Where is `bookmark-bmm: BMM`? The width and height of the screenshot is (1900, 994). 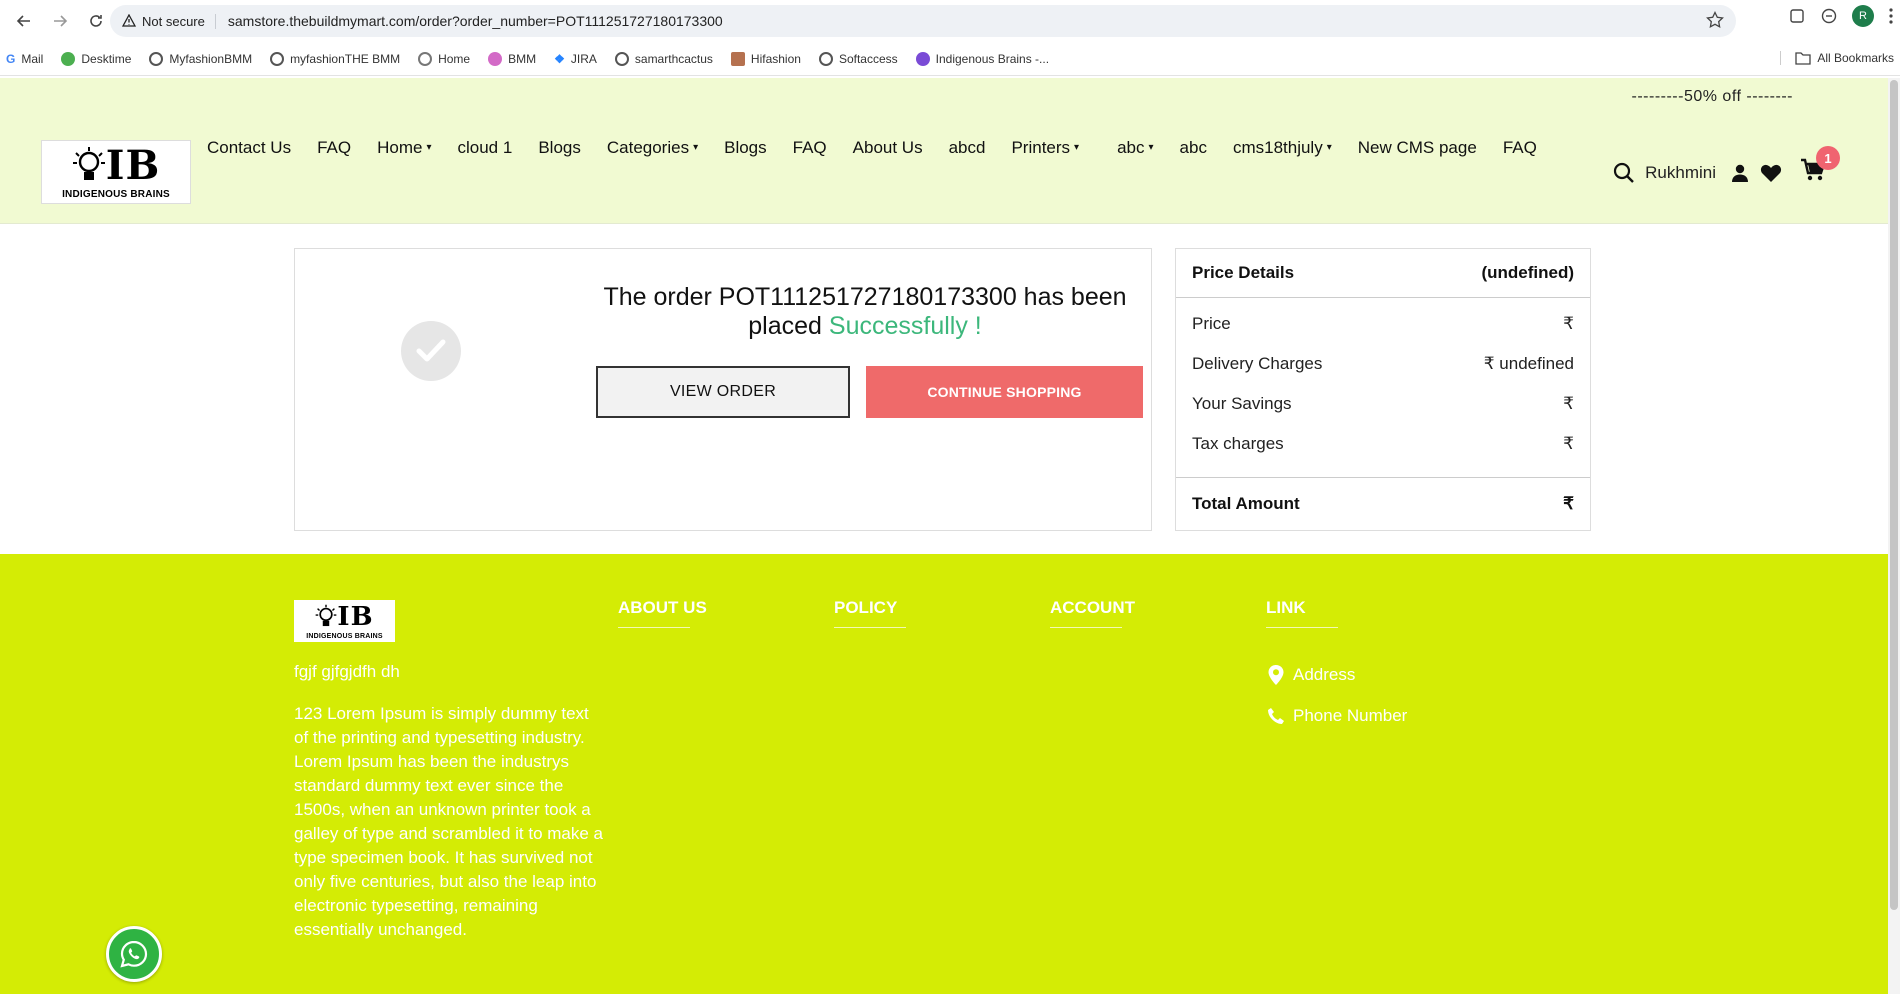 bookmark-bmm: BMM is located at coordinates (512, 58).